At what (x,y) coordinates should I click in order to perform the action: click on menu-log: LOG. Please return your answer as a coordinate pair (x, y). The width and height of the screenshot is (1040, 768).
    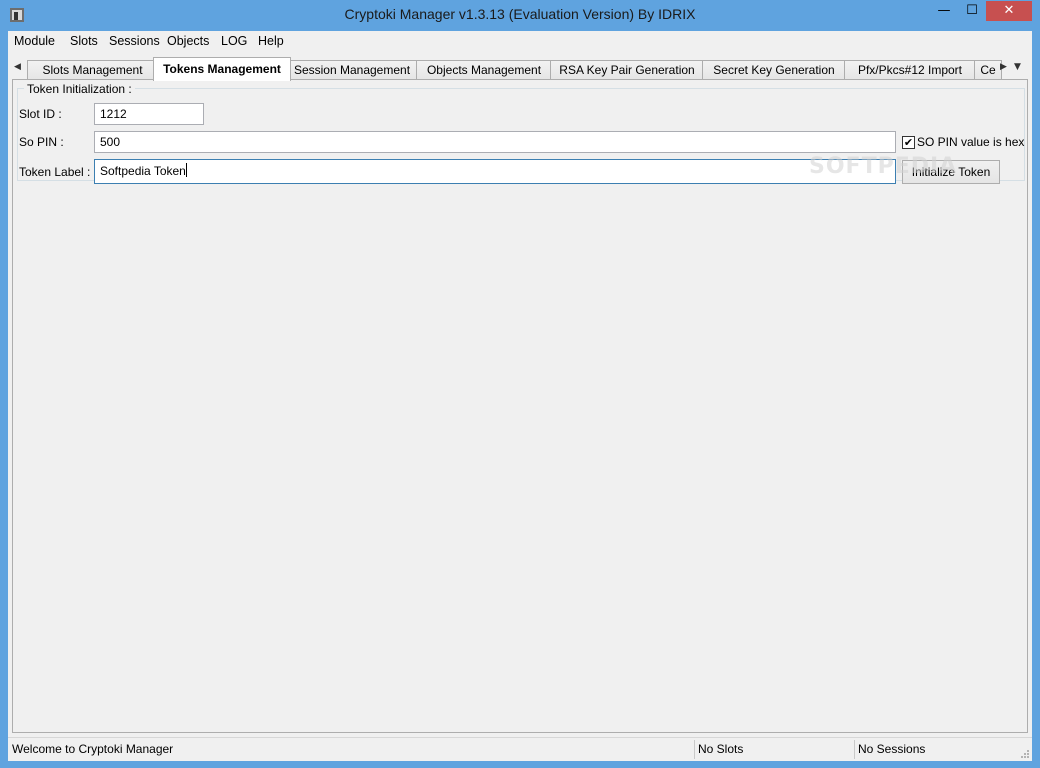
    Looking at the image, I should click on (234, 41).